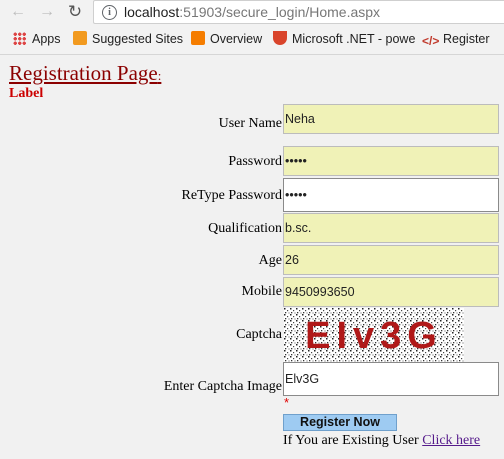 The height and width of the screenshot is (459, 504). I want to click on bookmark-microsoft-net: Microsoft .NET - powe, so click(344, 39).